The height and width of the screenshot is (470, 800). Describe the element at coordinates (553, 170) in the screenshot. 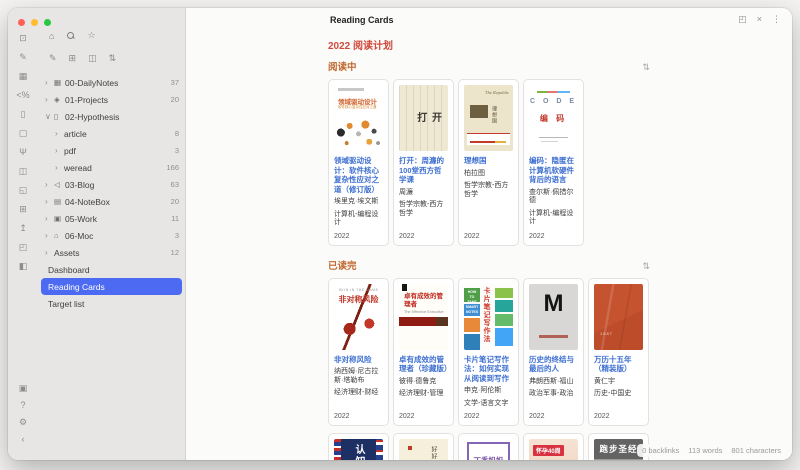

I see `book-title-link: 编码：隐匿在计算机软硬件背后的语言` at that location.